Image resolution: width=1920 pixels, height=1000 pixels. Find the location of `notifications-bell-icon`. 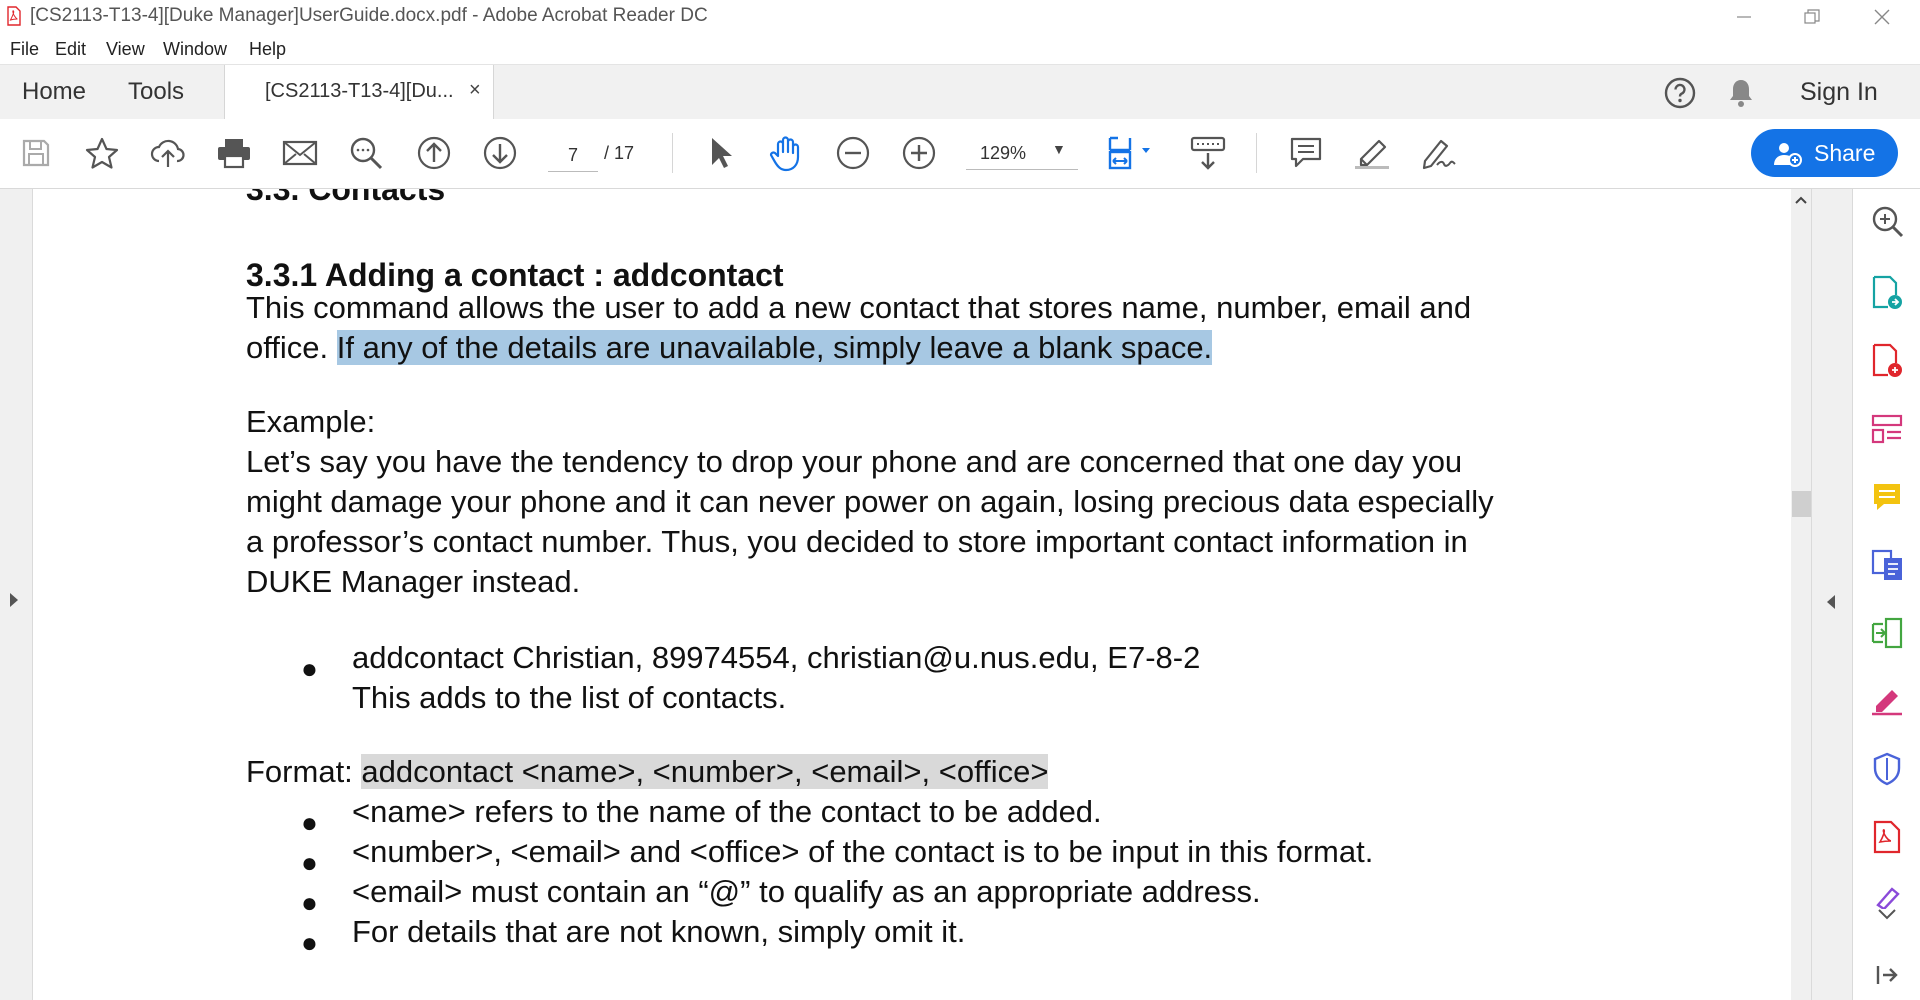

notifications-bell-icon is located at coordinates (1741, 93).